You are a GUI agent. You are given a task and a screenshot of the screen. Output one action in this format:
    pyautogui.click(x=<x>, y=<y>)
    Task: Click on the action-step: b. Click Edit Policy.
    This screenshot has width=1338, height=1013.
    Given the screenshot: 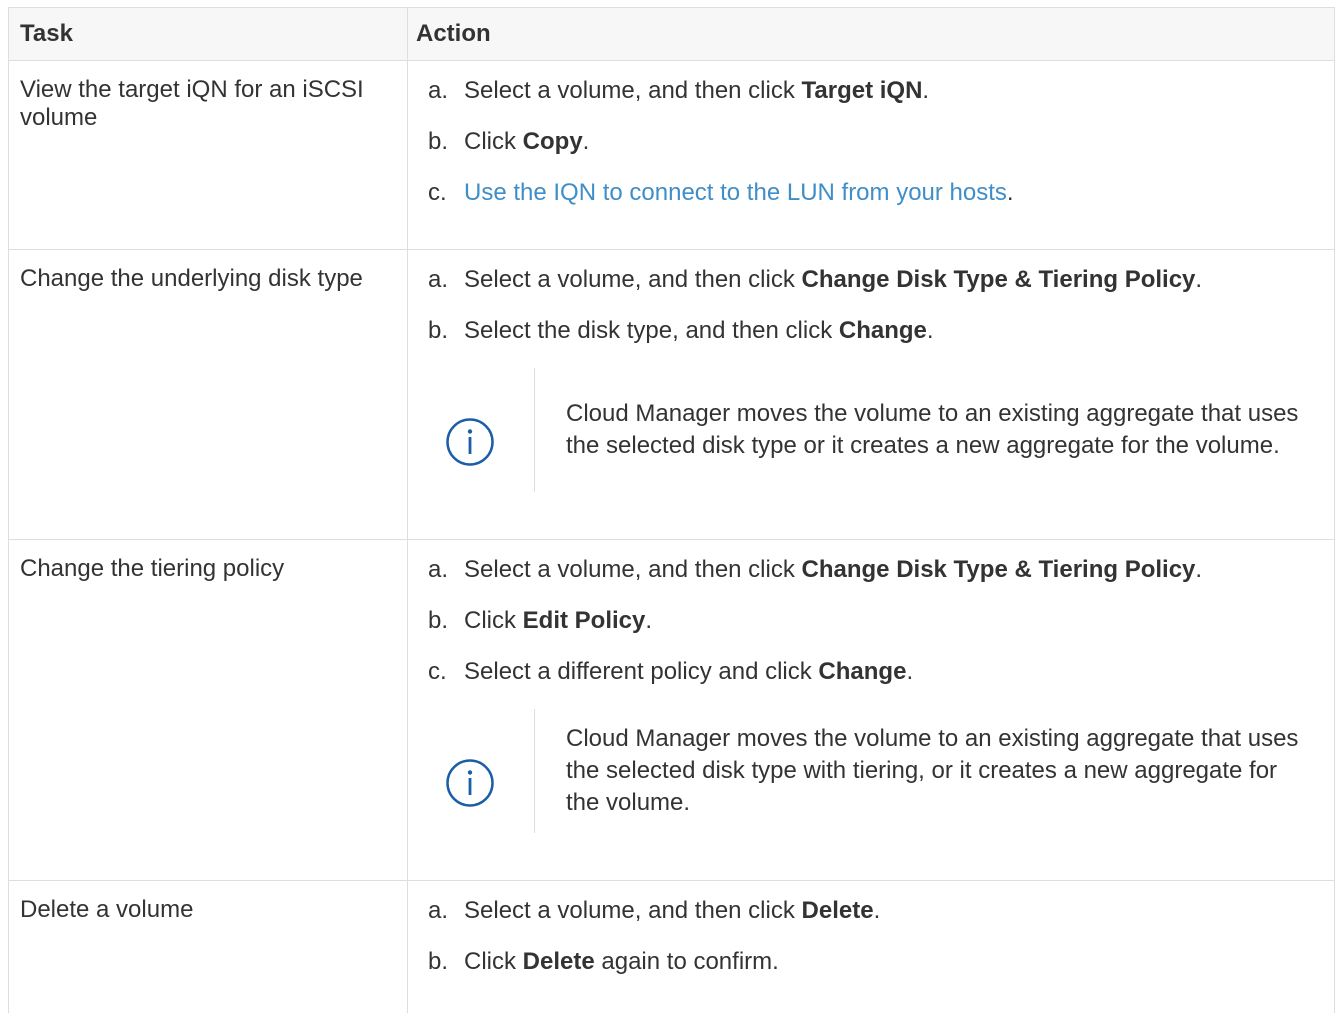 What is the action you would take?
    pyautogui.click(x=876, y=621)
    